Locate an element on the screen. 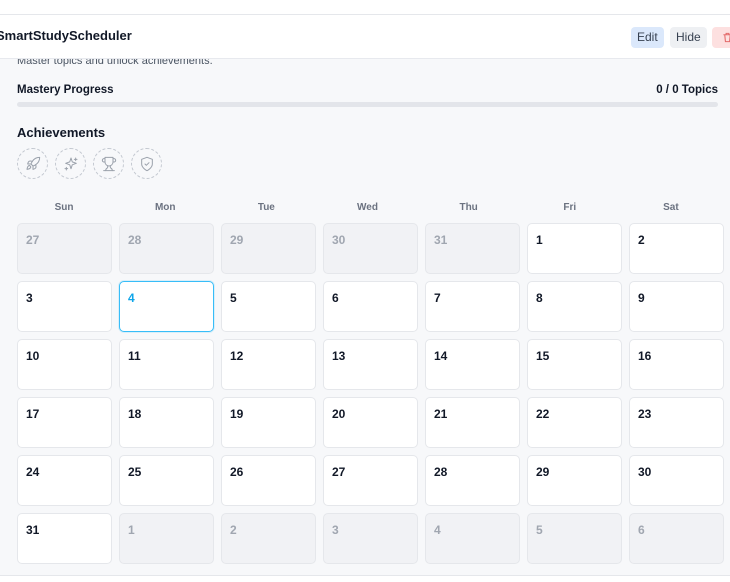 This screenshot has width=730, height=582. intro-subtitle: Master topics and unlock achievements. is located at coordinates (115, 63).